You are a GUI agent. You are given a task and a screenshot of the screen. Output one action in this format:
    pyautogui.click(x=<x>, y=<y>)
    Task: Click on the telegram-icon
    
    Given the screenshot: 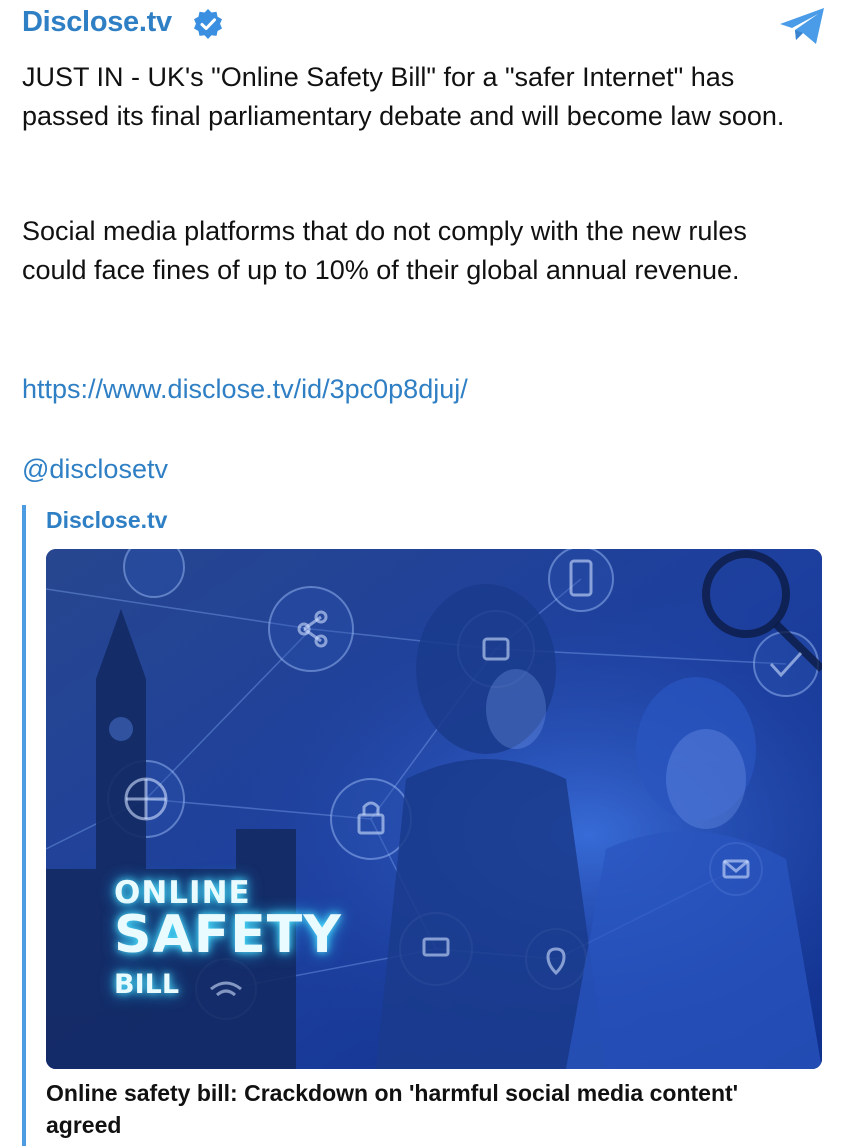 What is the action you would take?
    pyautogui.click(x=802, y=26)
    